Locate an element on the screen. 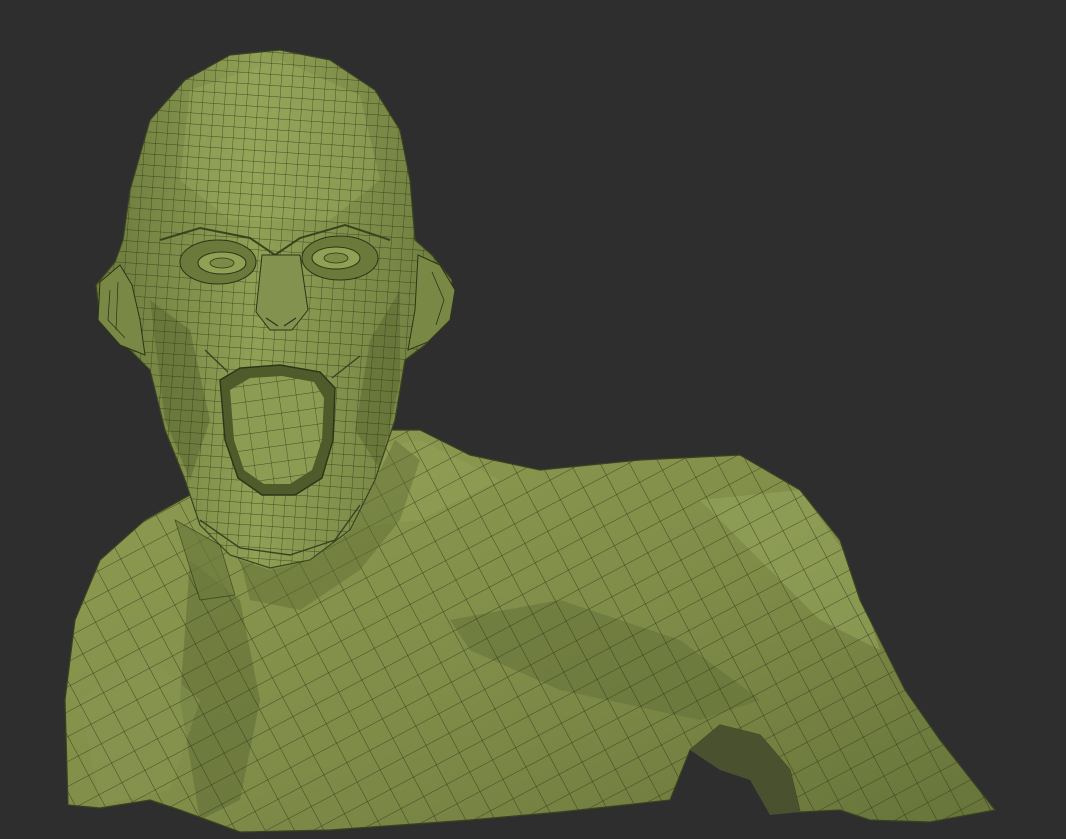 The height and width of the screenshot is (839, 1066). nose is located at coordinates (282, 292).